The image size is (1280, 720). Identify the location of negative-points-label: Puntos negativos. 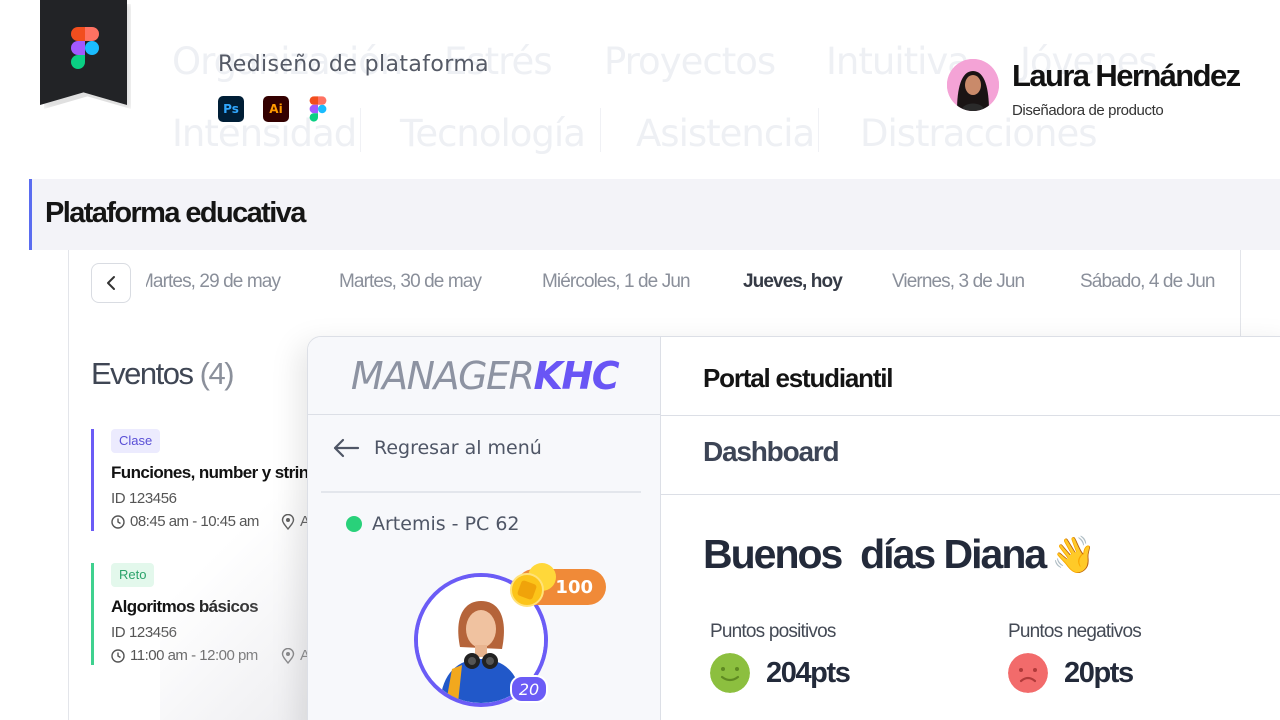
(1075, 631).